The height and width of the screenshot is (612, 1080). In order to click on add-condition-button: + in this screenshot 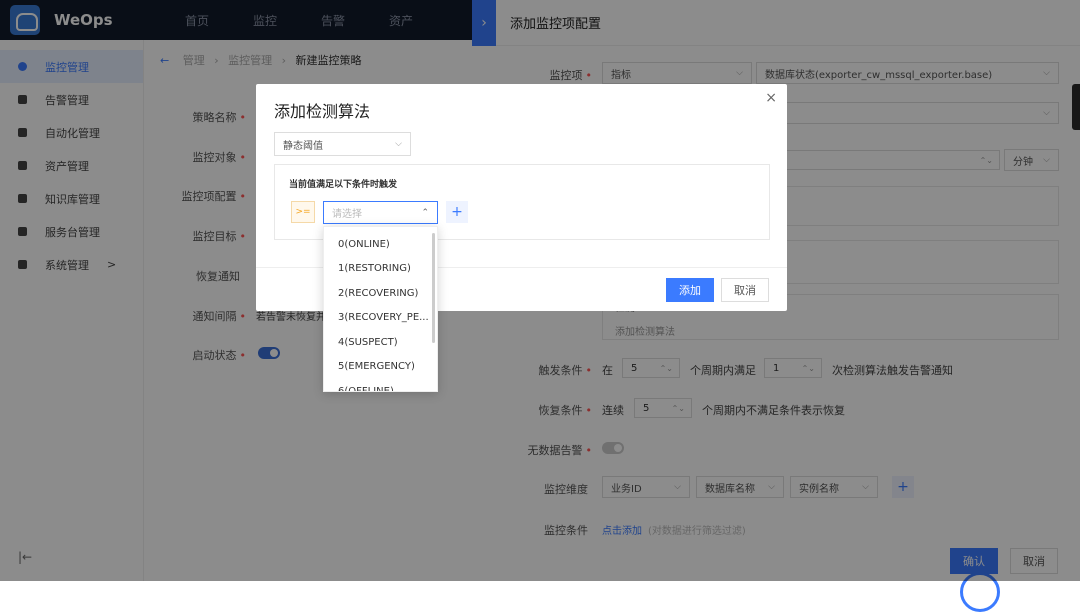, I will do `click(457, 212)`.